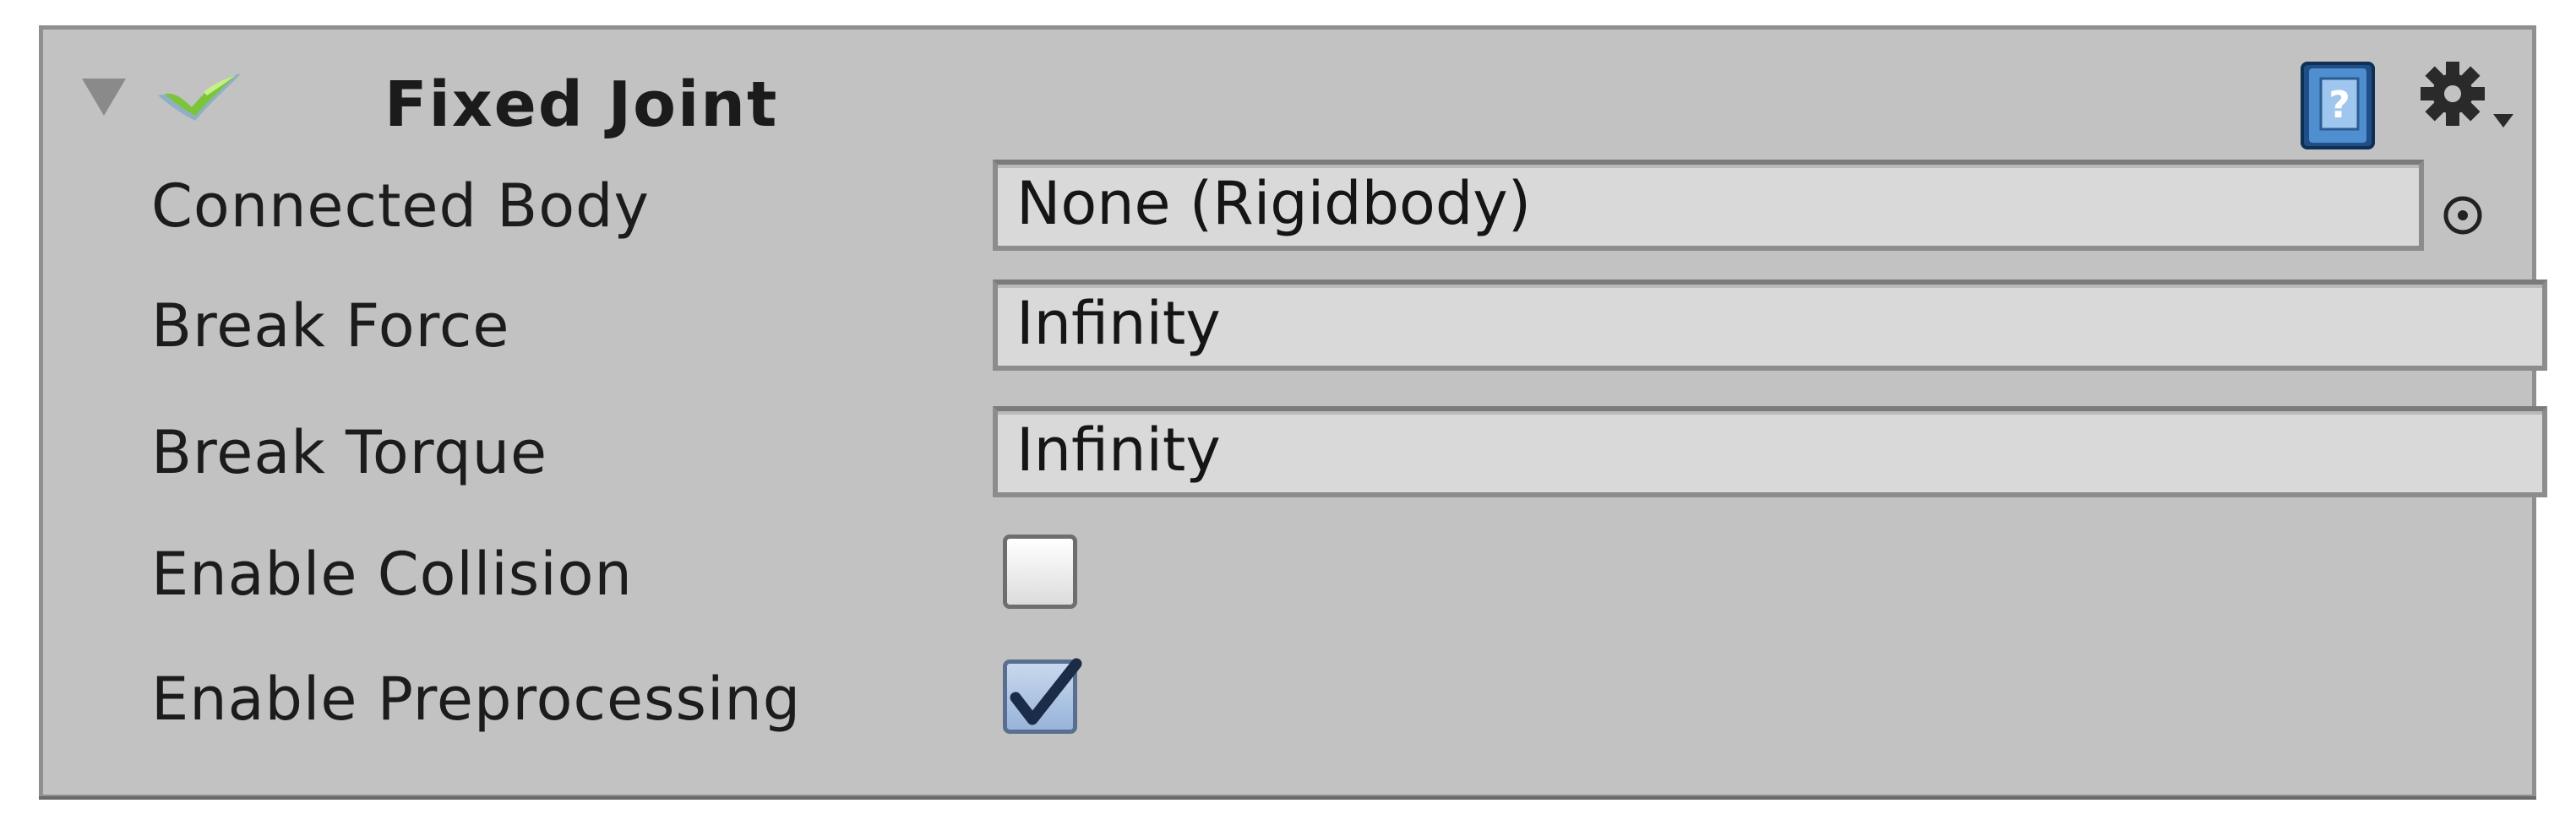 Image resolution: width=2576 pixels, height=825 pixels. I want to click on component-title: Fixed Joint, so click(581, 105).